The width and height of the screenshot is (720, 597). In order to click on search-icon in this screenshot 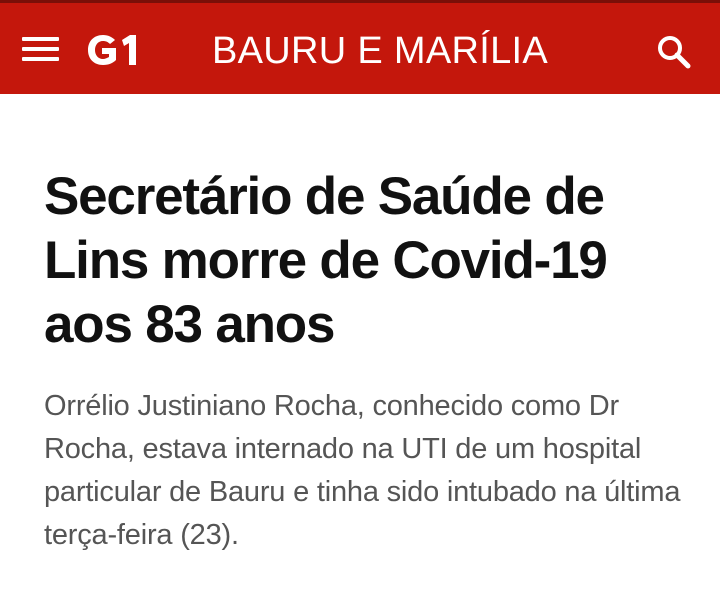, I will do `click(674, 52)`.